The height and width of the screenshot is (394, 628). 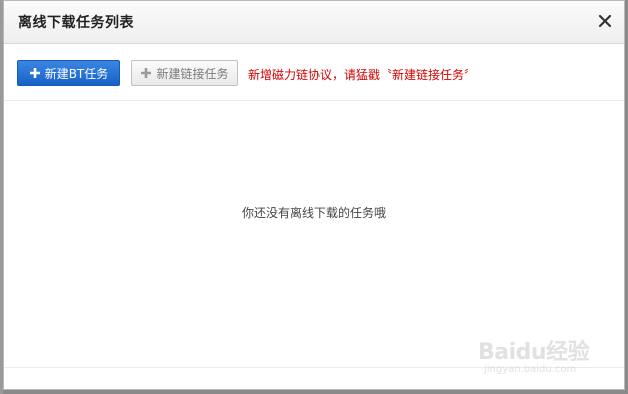 I want to click on new-bt-task-label: 新建BT任务, so click(x=76, y=73).